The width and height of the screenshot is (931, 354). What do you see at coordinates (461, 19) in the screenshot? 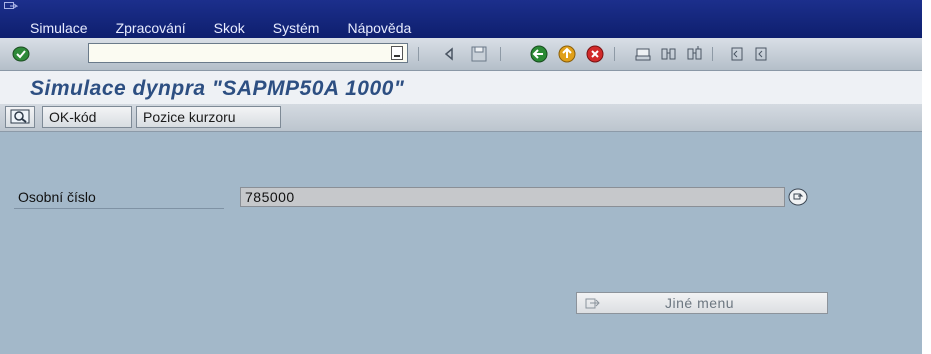
I see `menu-bar: Simulace Zpracování Skok Systém Nápověda` at bounding box center [461, 19].